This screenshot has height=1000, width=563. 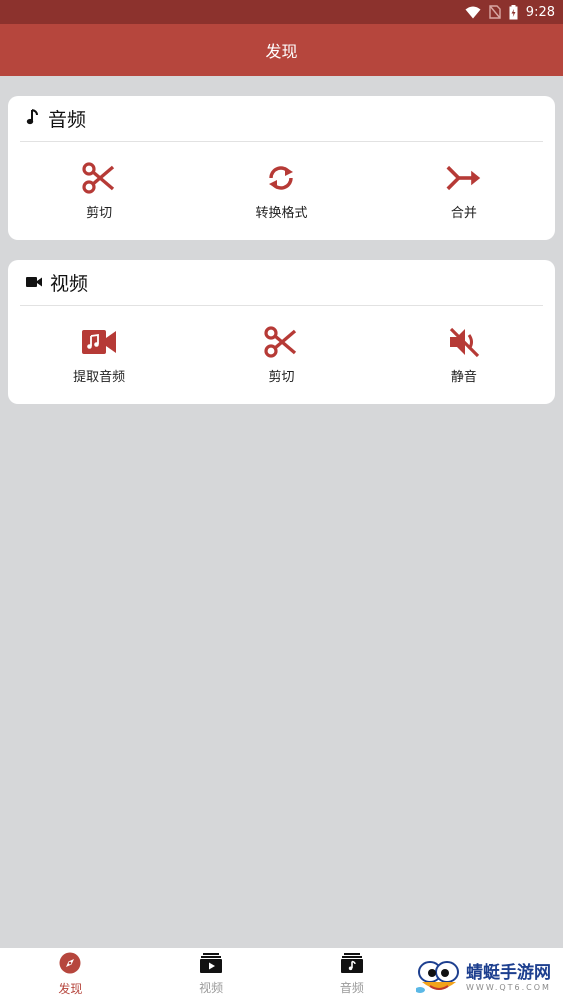 What do you see at coordinates (281, 283) in the screenshot?
I see `video-section-header: 视频` at bounding box center [281, 283].